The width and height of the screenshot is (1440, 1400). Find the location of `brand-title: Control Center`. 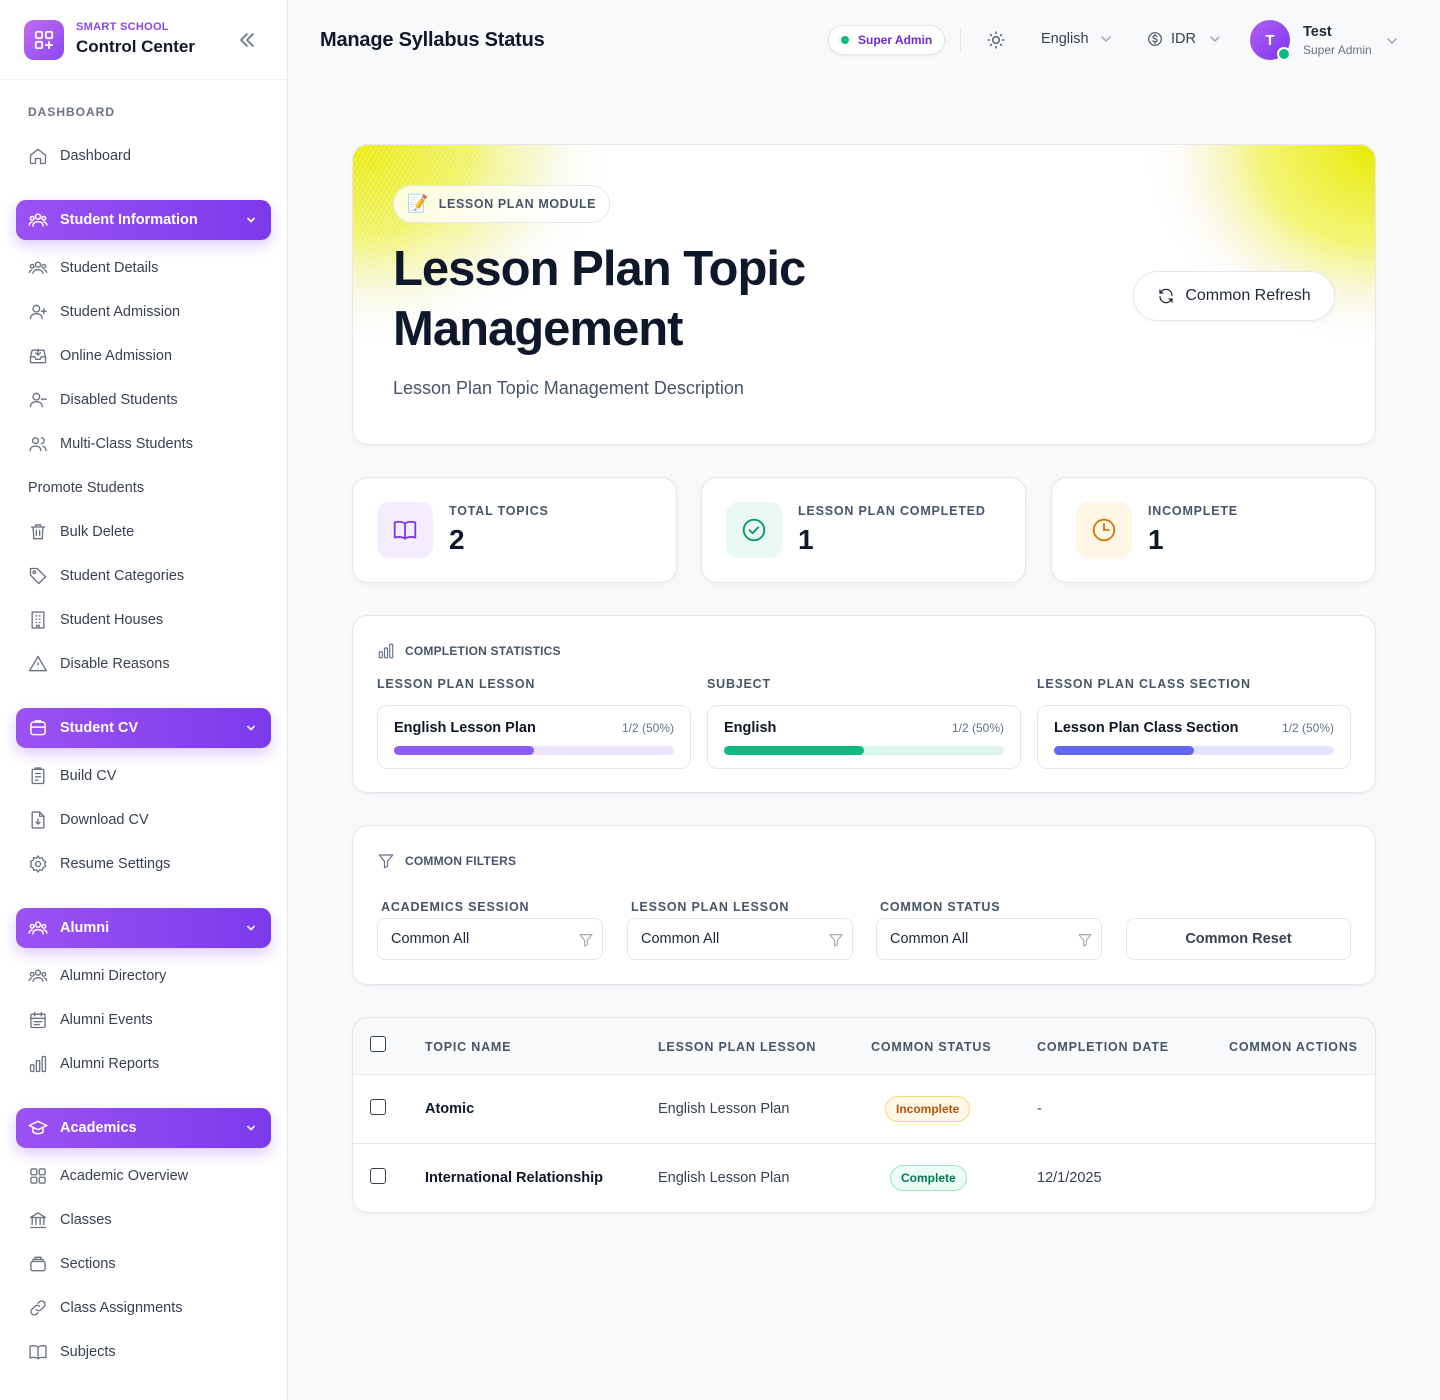

brand-title: Control Center is located at coordinates (135, 46).